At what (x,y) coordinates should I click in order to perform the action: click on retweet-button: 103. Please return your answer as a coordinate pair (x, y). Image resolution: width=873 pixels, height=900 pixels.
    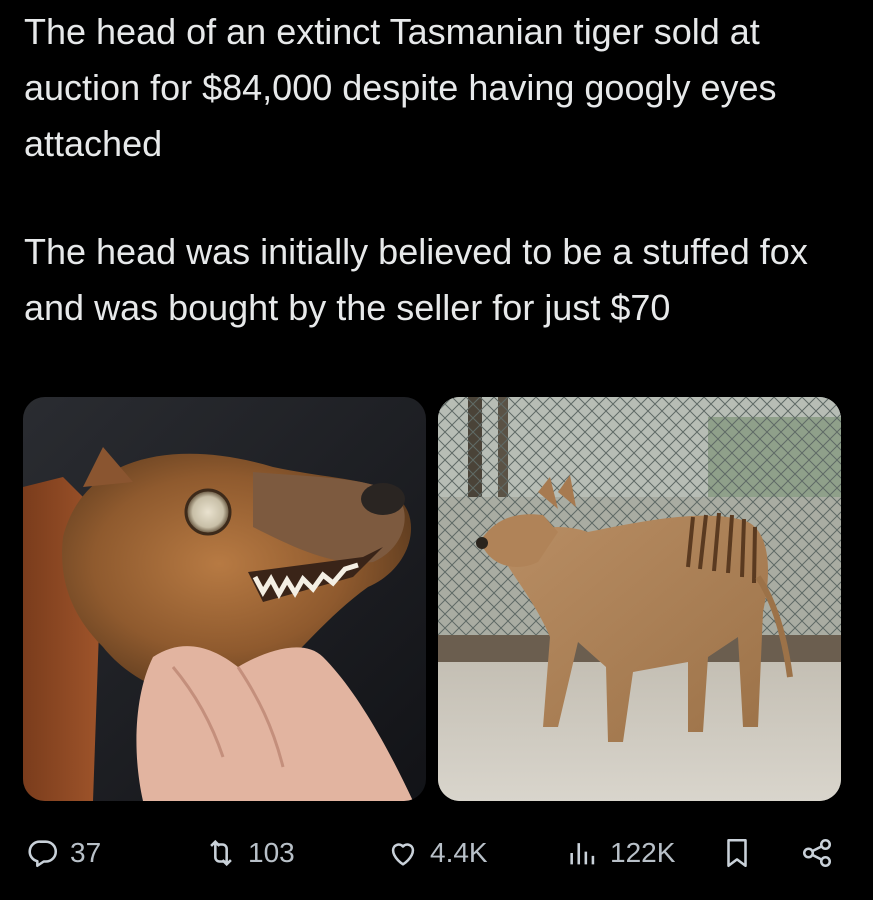
    Looking at the image, I should click on (249, 853).